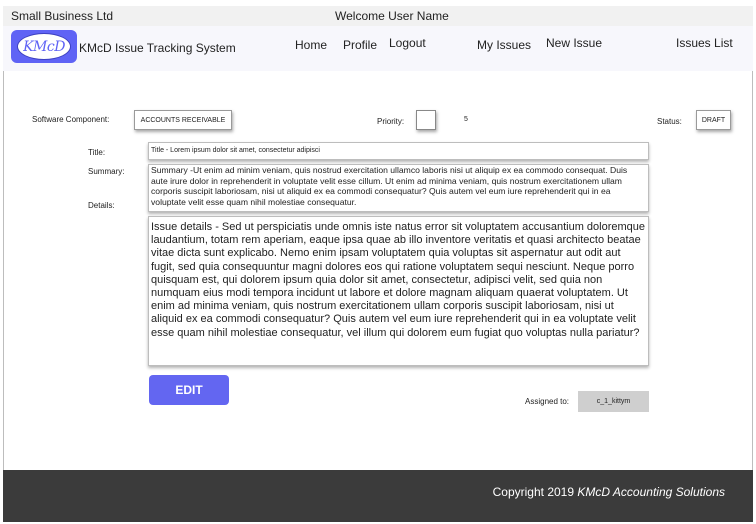 Image resolution: width=756 pixels, height=524 pixels. I want to click on copyright: Copyright 2019 KMcD Accounting Solutions, so click(609, 492).